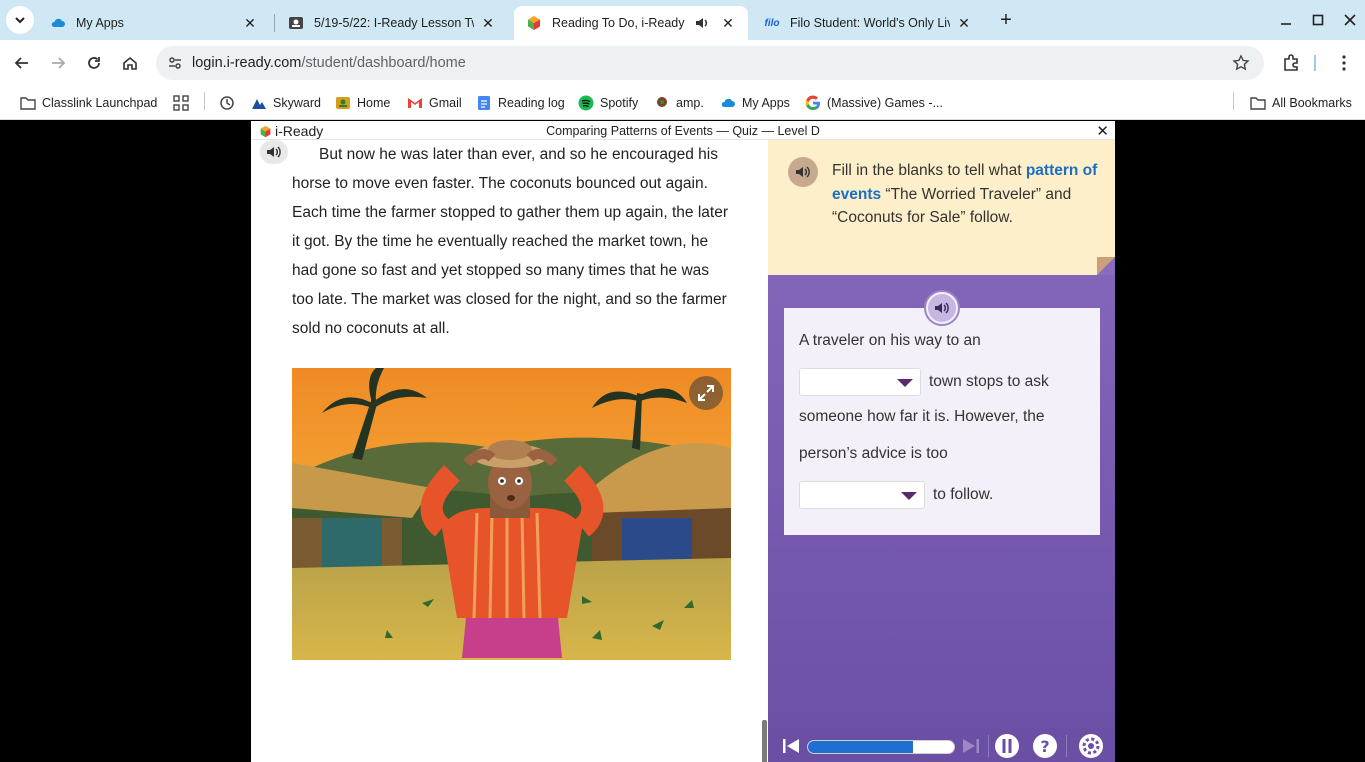 Image resolution: width=1365 pixels, height=762 pixels. What do you see at coordinates (608, 103) in the screenshot?
I see `bookmark-spotify: Spotify` at bounding box center [608, 103].